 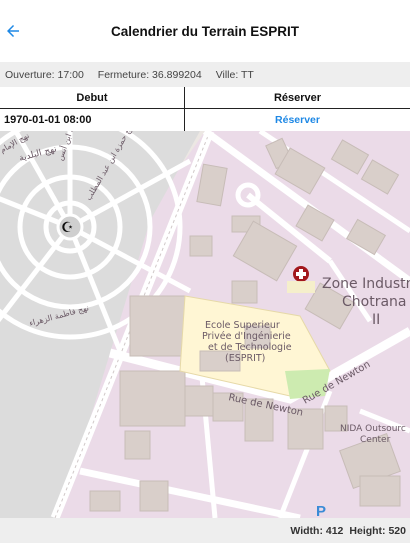 I want to click on table-header: Debut Réserver, so click(x=205, y=98).